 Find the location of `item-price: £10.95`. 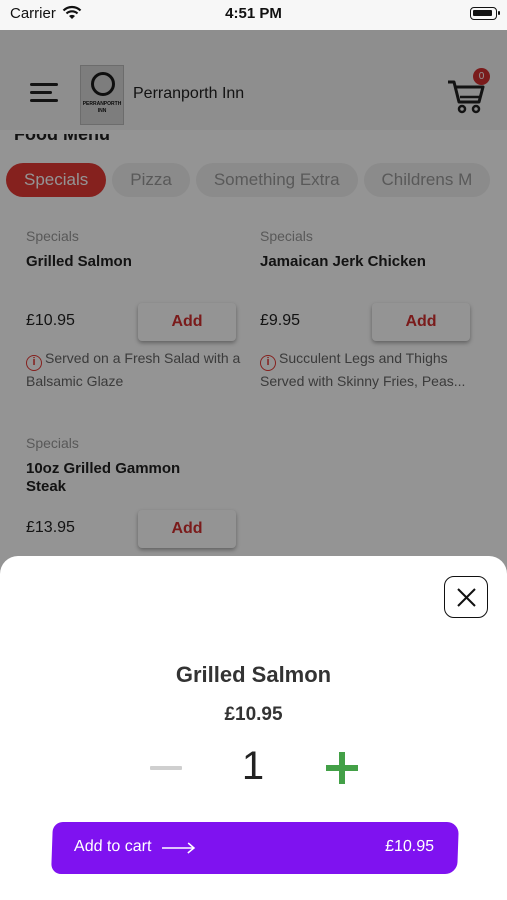

item-price: £10.95 is located at coordinates (253, 714).